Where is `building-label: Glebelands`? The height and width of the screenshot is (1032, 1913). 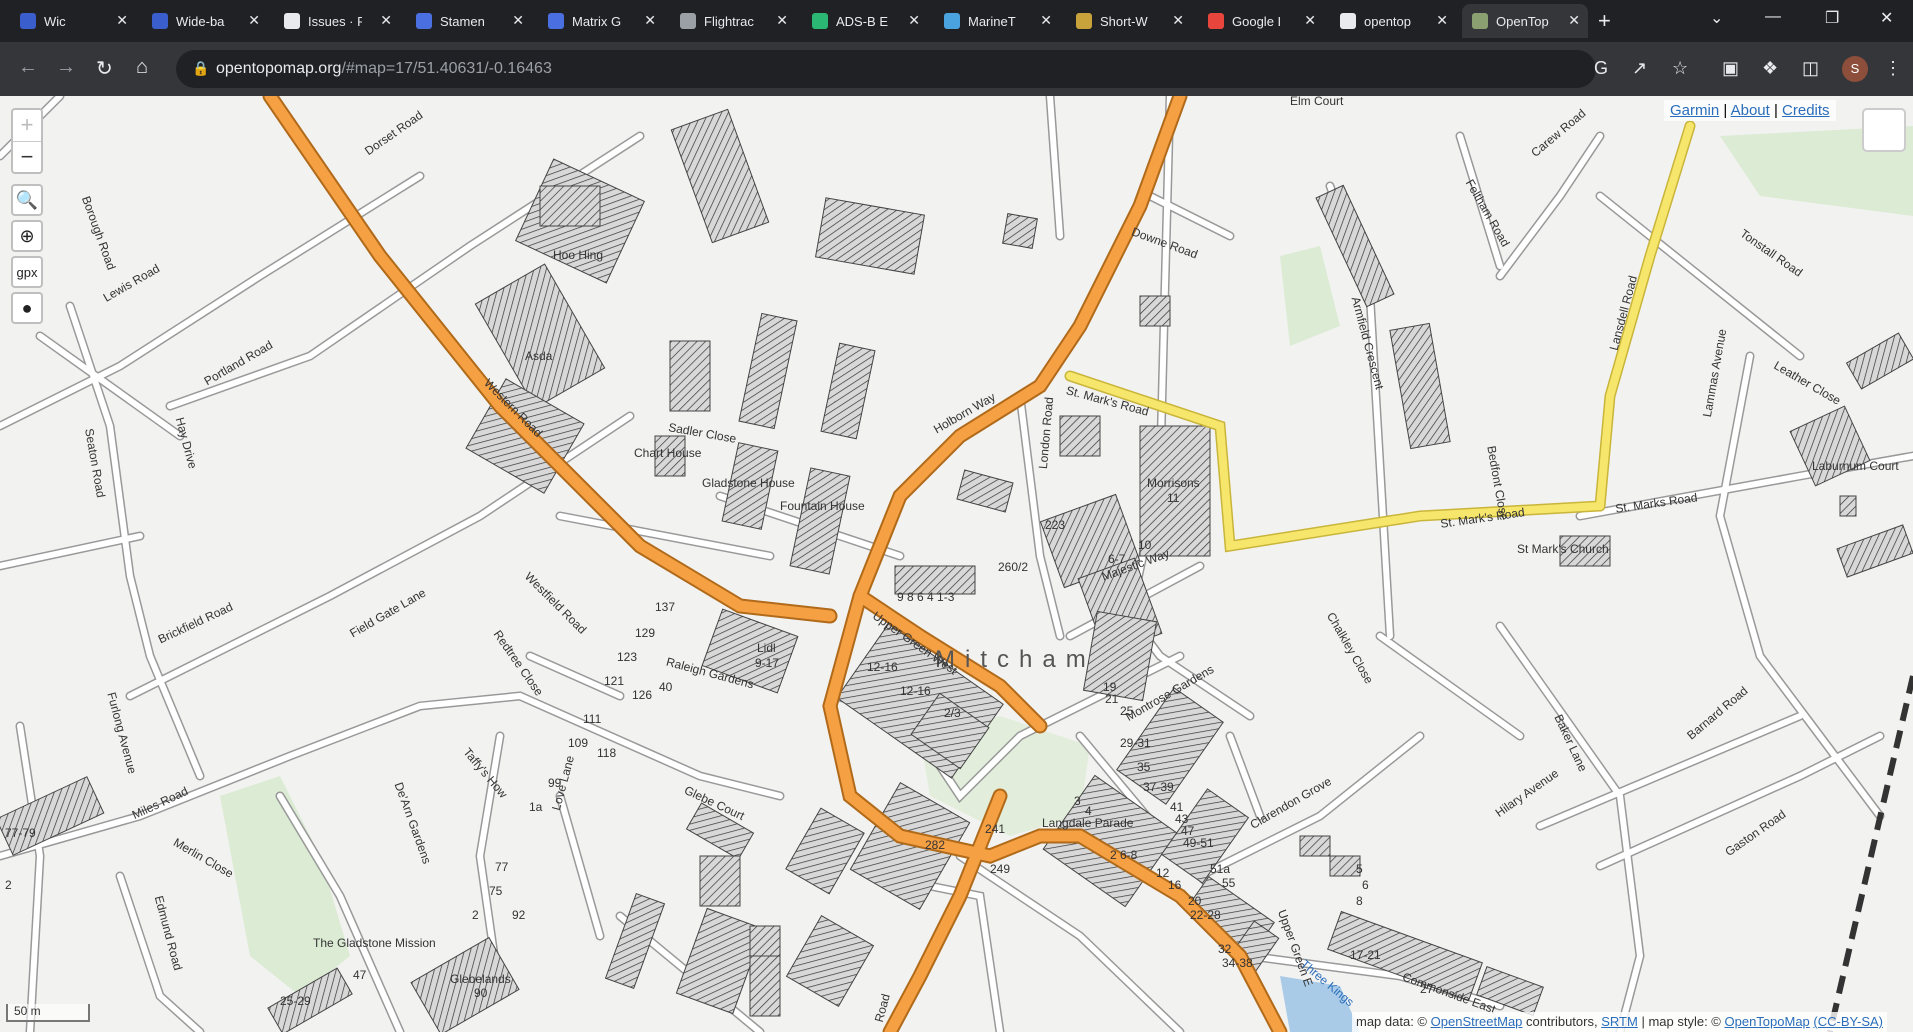
building-label: Glebelands is located at coordinates (480, 979).